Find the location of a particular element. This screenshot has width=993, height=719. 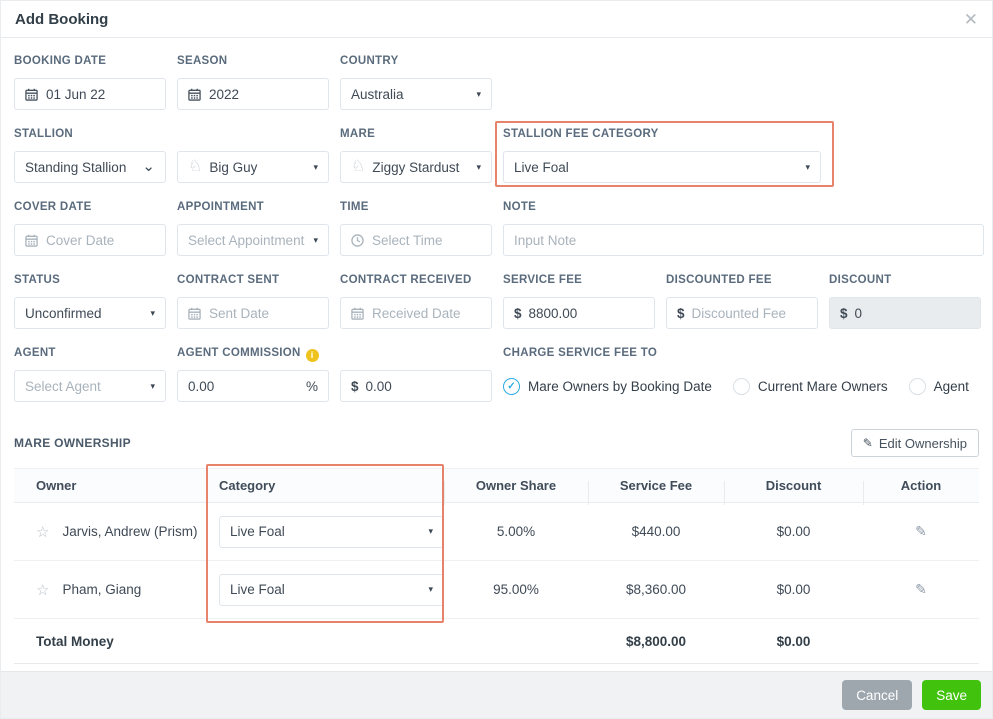

contract-received-placeholder: Received Date is located at coordinates (416, 313).